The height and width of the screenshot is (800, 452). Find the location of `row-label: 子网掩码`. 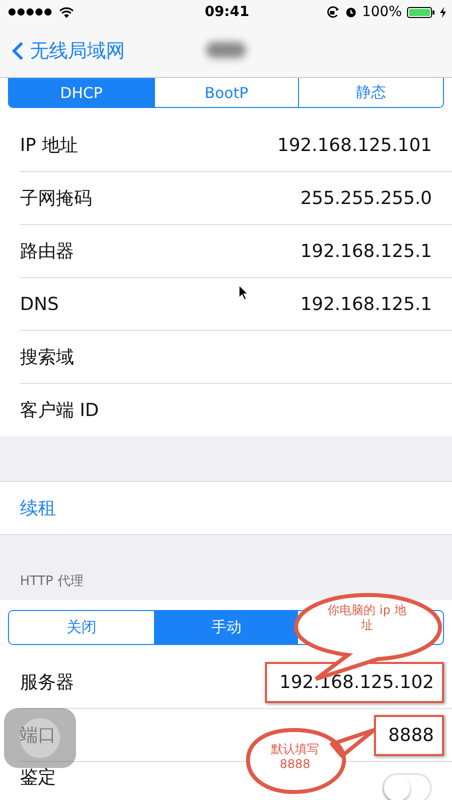

row-label: 子网掩码 is located at coordinates (56, 198).